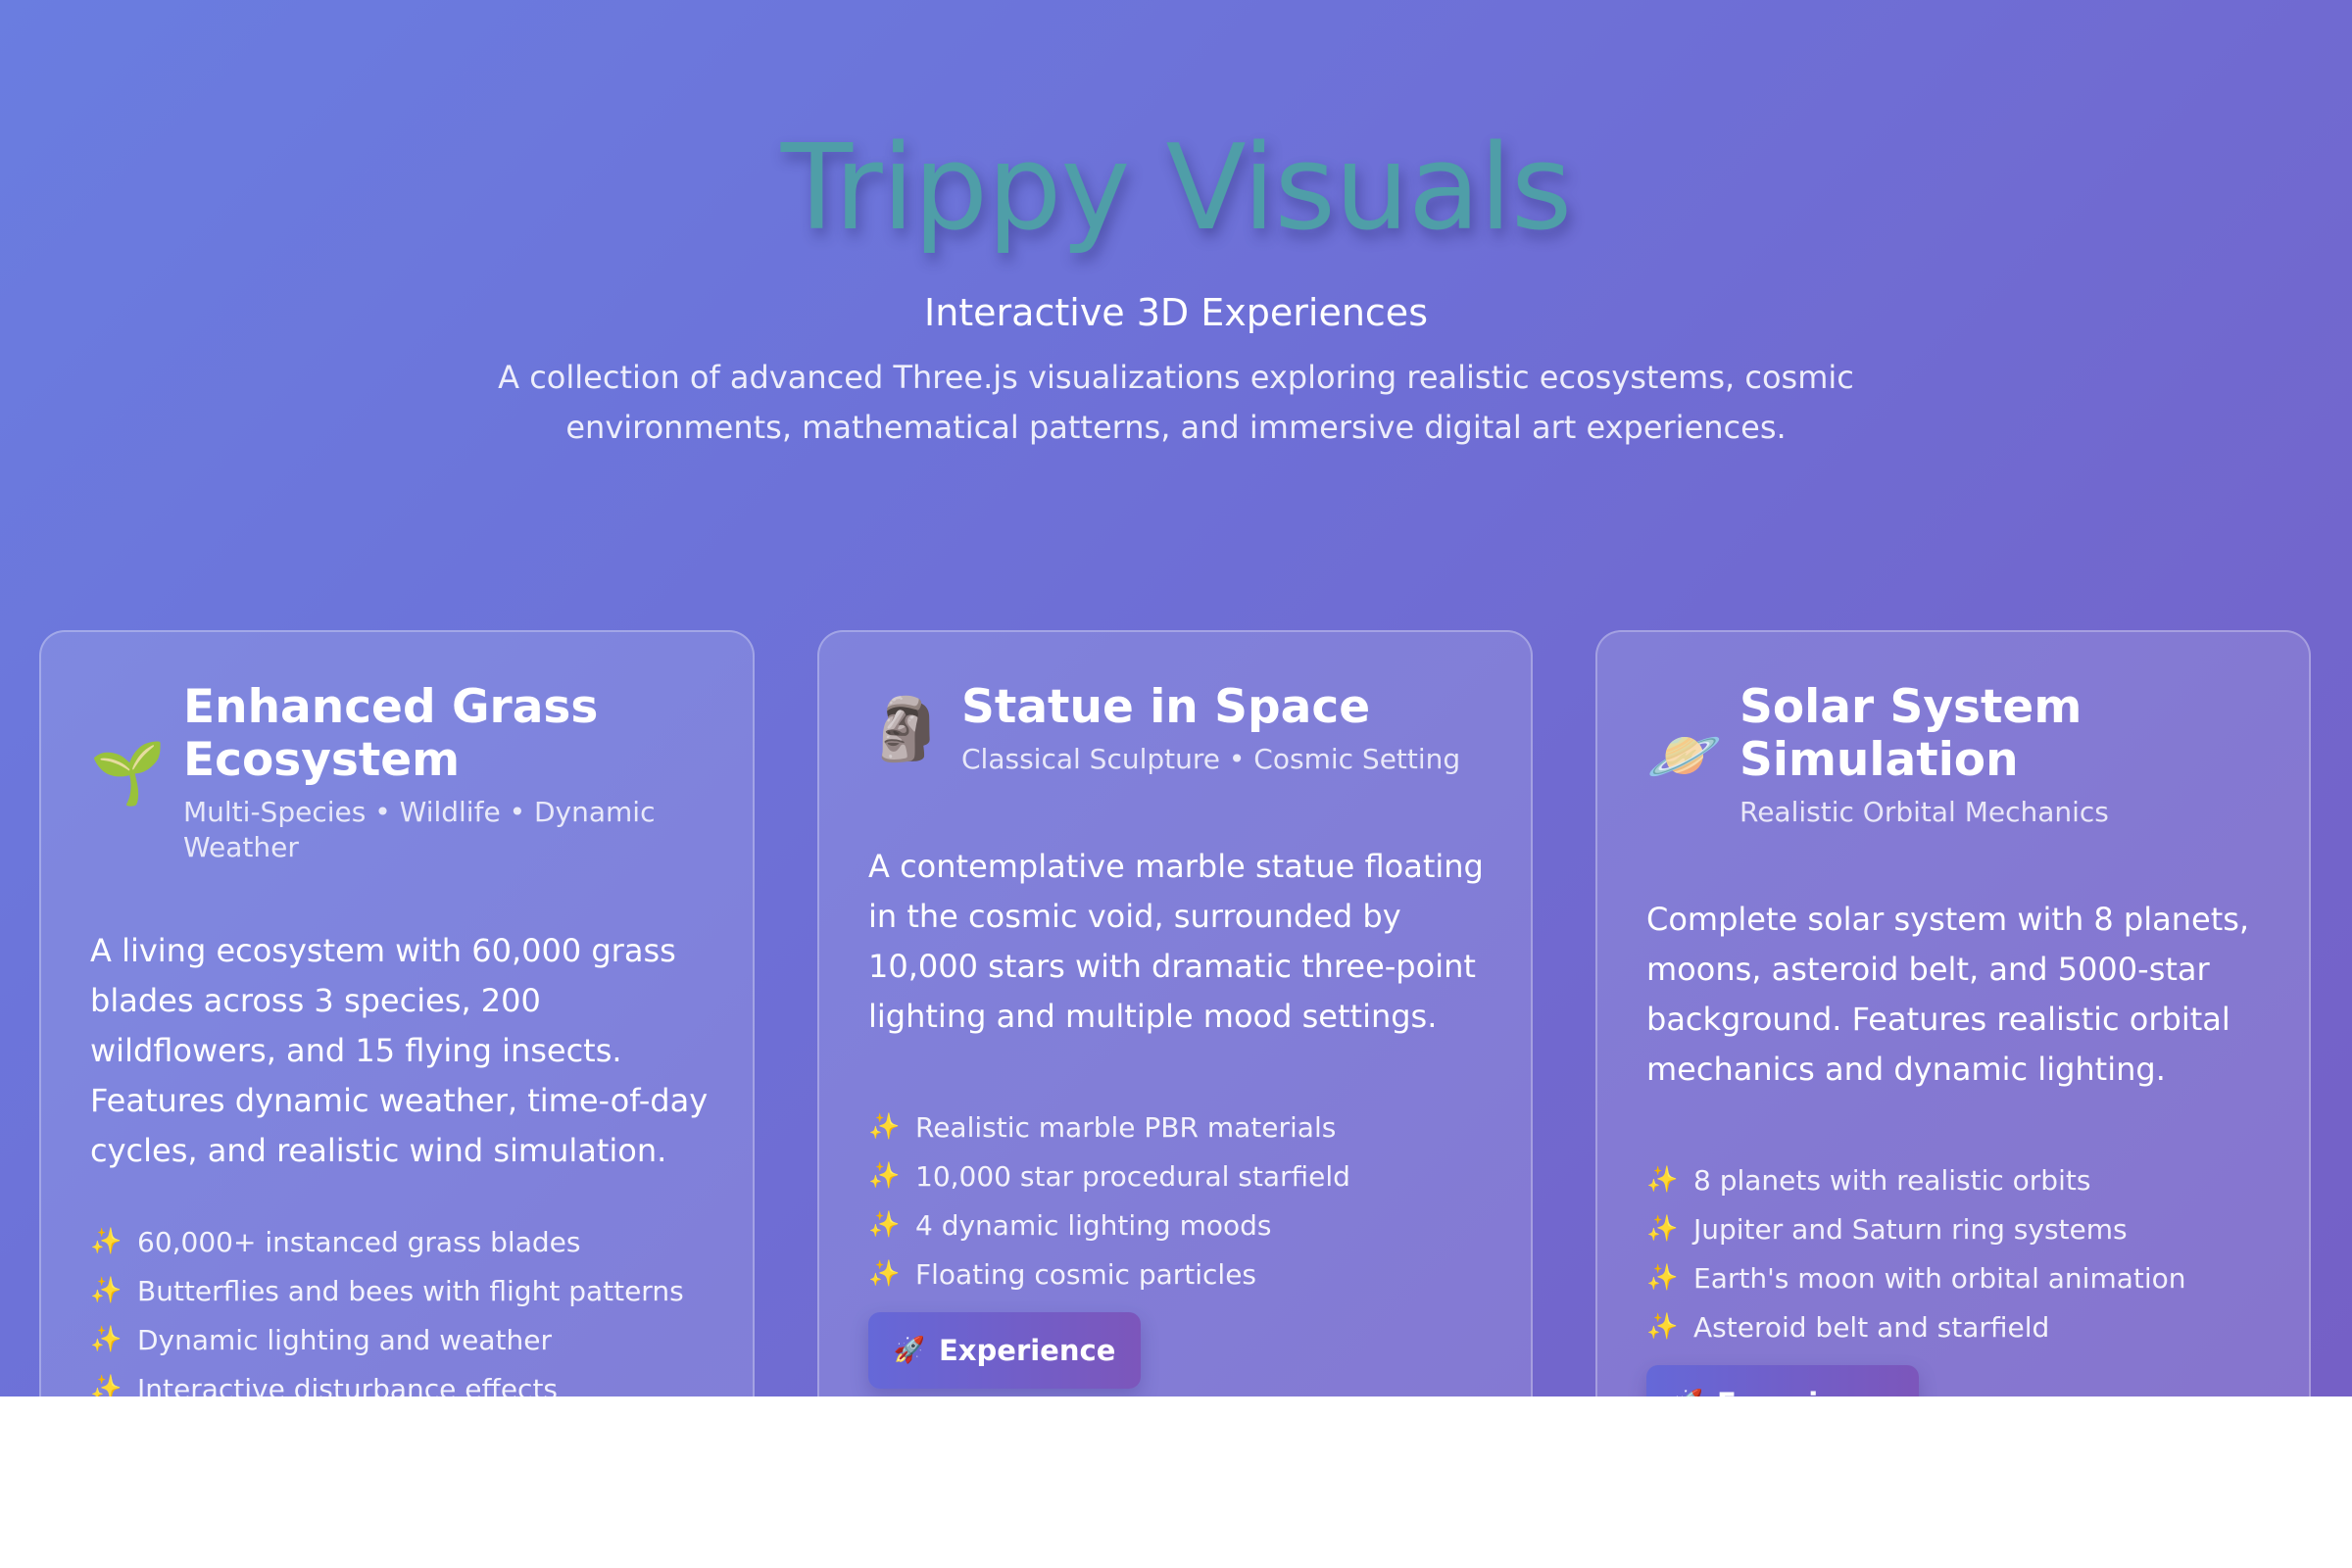 The height and width of the screenshot is (1568, 2352). I want to click on feature-text: 60,000+ instanced grass blades, so click(359, 1241).